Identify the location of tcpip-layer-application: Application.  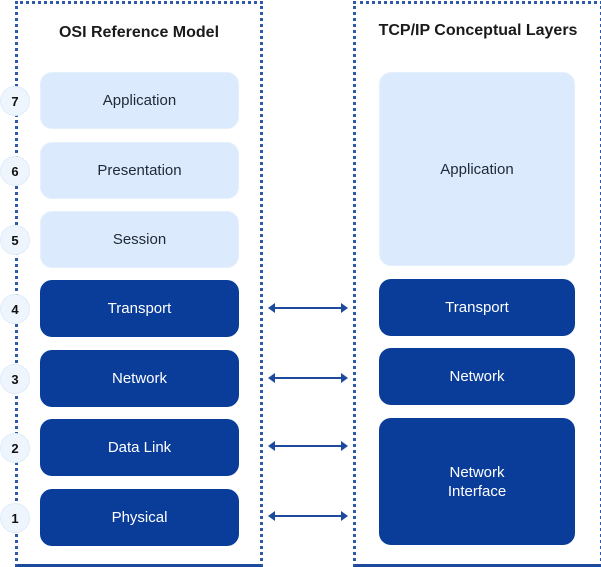
(477, 169).